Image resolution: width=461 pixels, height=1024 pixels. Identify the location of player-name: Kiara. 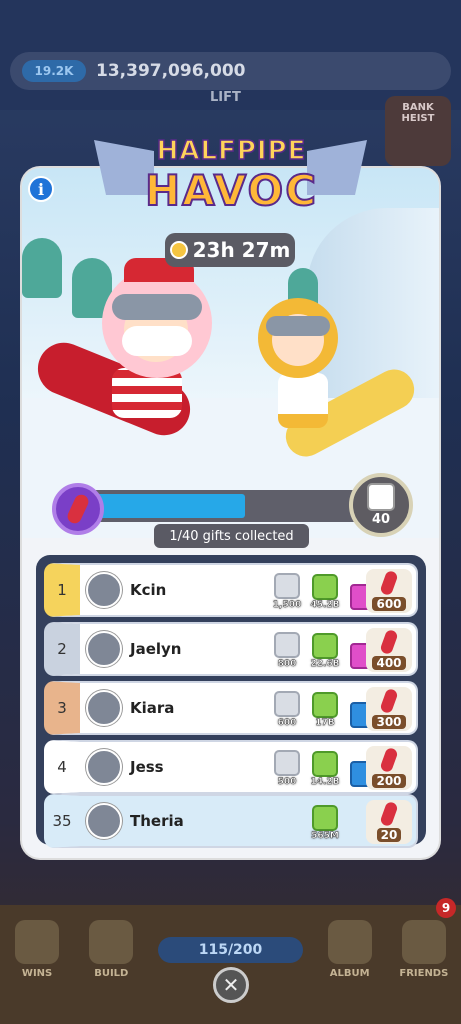
(152, 708).